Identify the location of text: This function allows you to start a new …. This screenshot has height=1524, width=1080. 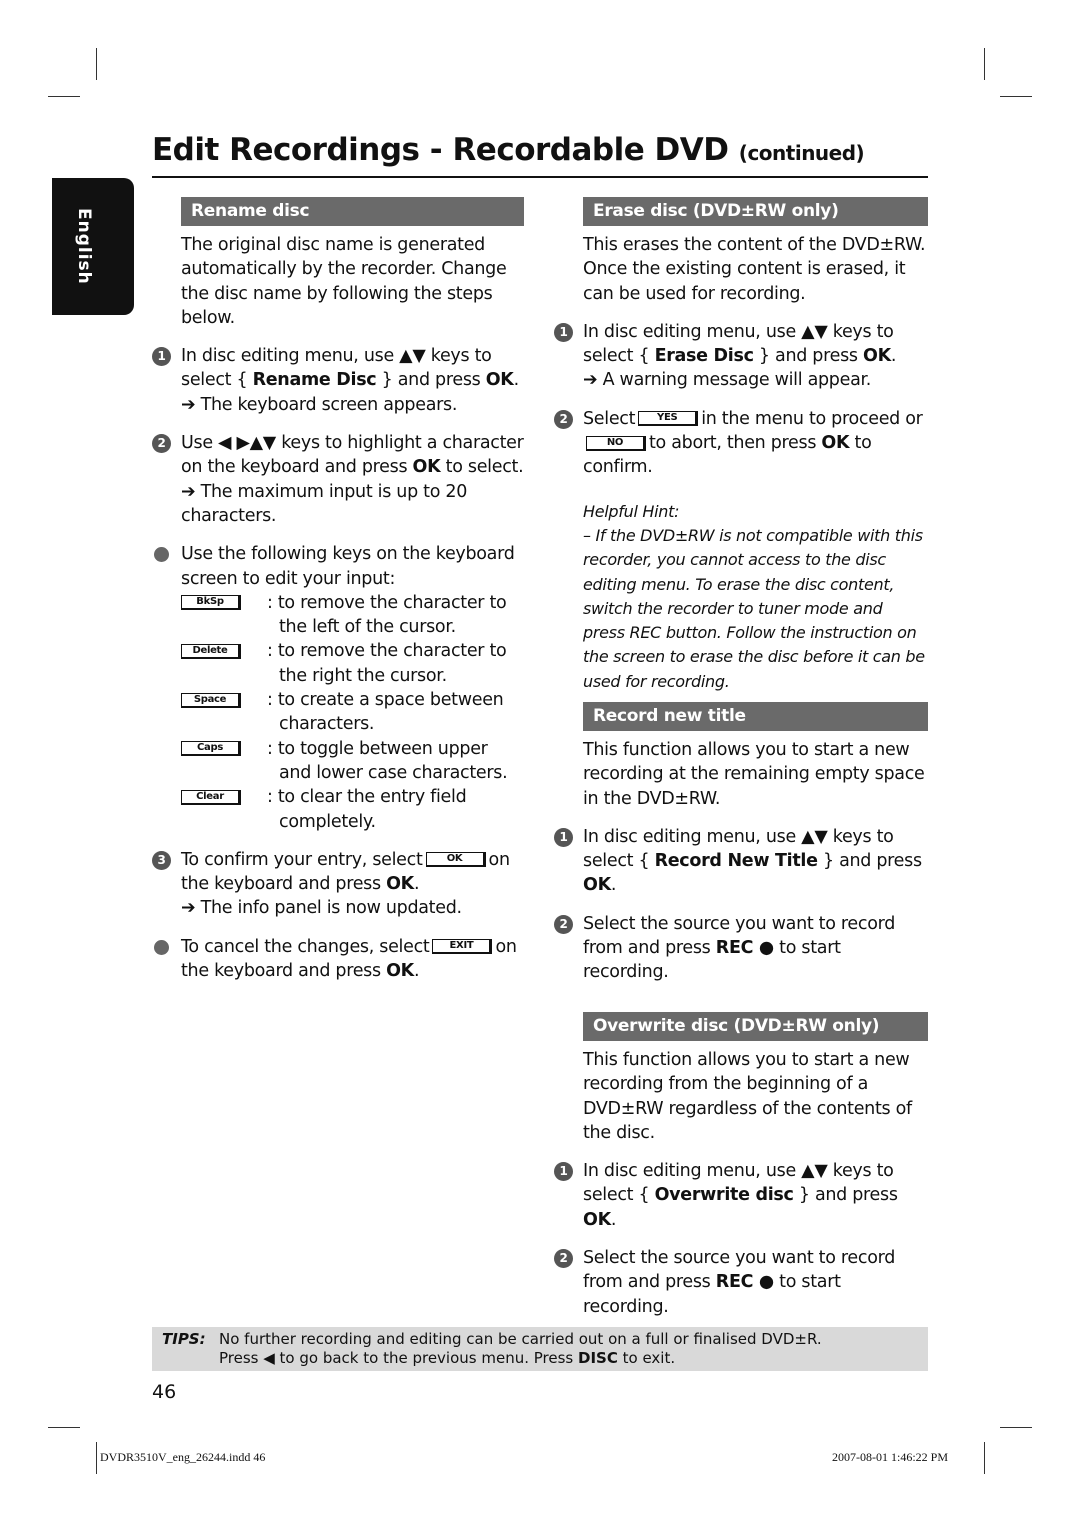
(747, 1096).